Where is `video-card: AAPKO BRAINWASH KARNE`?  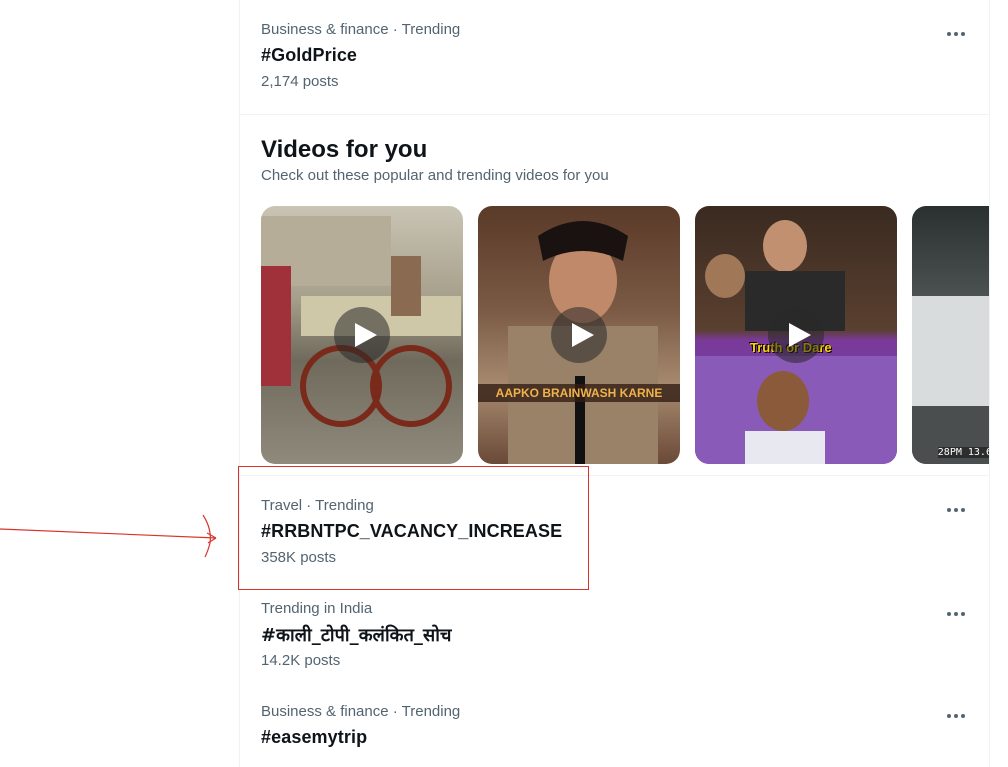 video-card: AAPKO BRAINWASH KARNE is located at coordinates (579, 335).